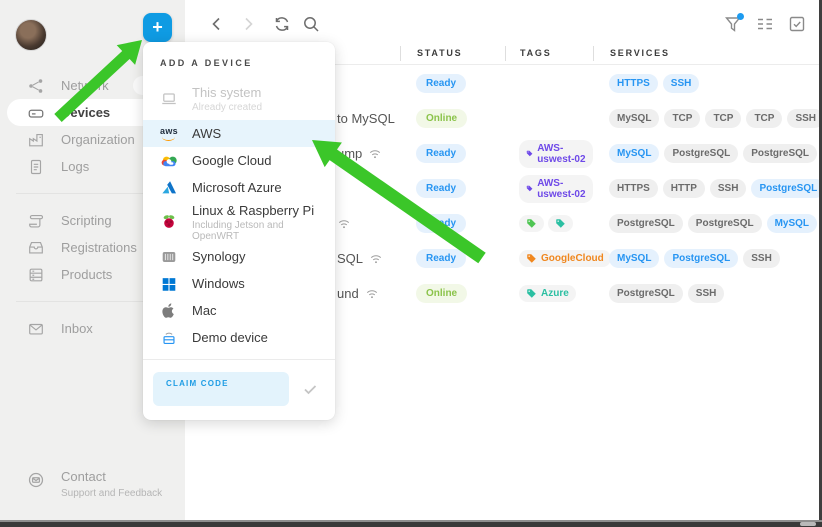  I want to click on services-cell: HTTPSHTTPSSHPostgreSQLHTTPTCP+1, so click(707, 188).